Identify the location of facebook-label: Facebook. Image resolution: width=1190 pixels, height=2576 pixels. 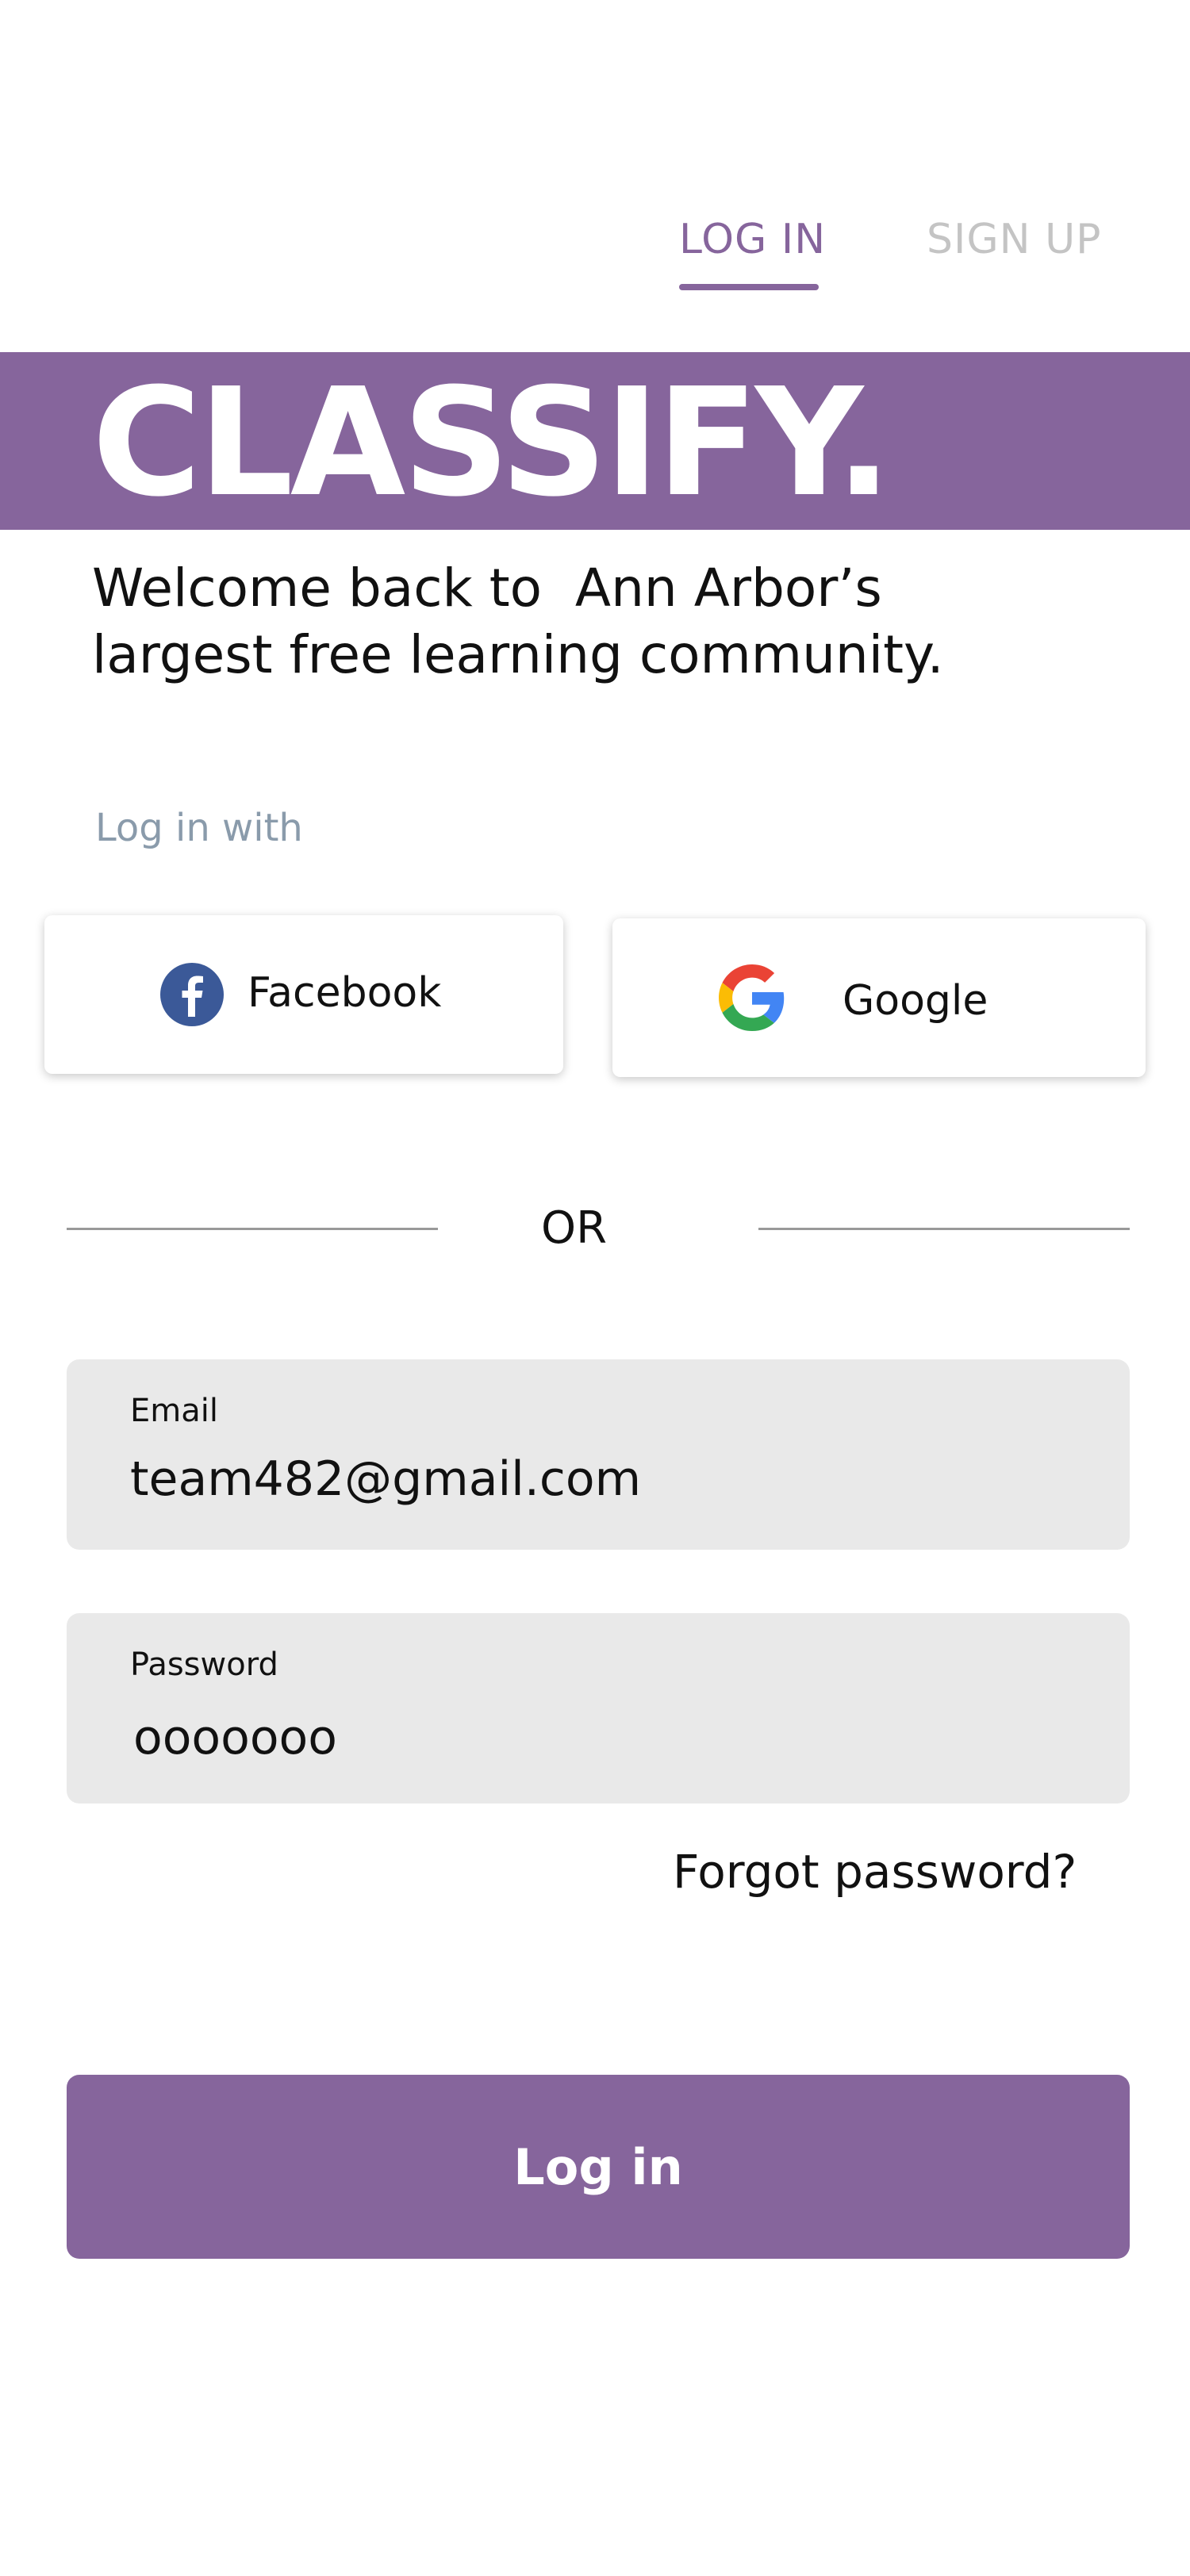
(345, 993).